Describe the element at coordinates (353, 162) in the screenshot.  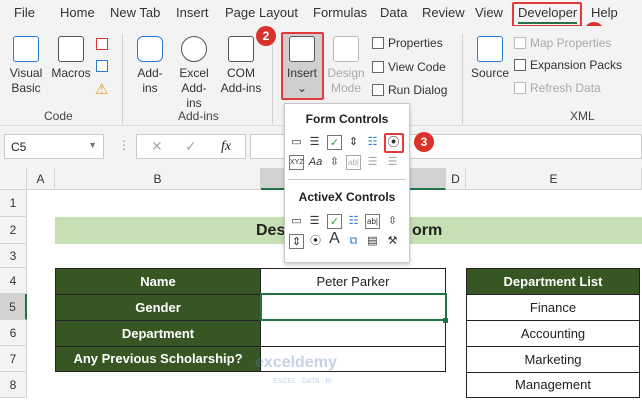
I see `text-field-icon: ab|` at that location.